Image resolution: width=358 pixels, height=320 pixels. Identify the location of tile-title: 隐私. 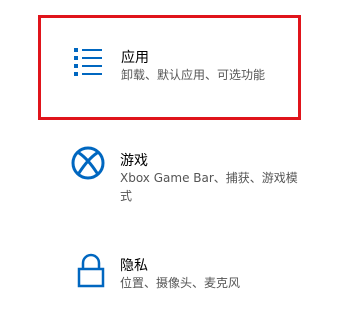
(134, 266).